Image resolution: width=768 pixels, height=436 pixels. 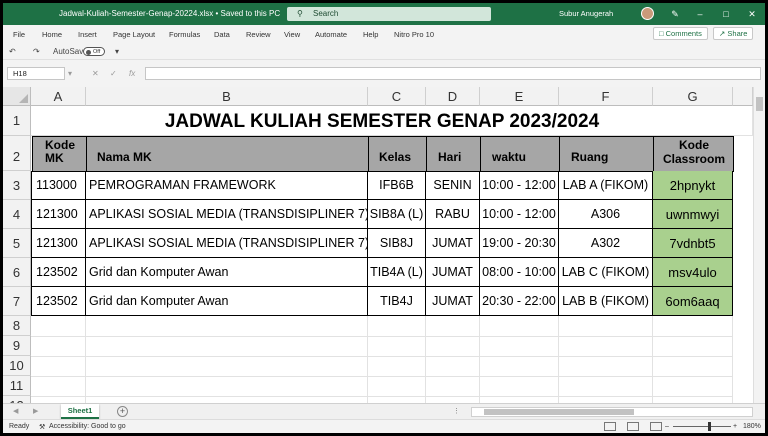 What do you see at coordinates (456, 411) in the screenshot?
I see `tab-split-handle-icon: ⋮` at bounding box center [456, 411].